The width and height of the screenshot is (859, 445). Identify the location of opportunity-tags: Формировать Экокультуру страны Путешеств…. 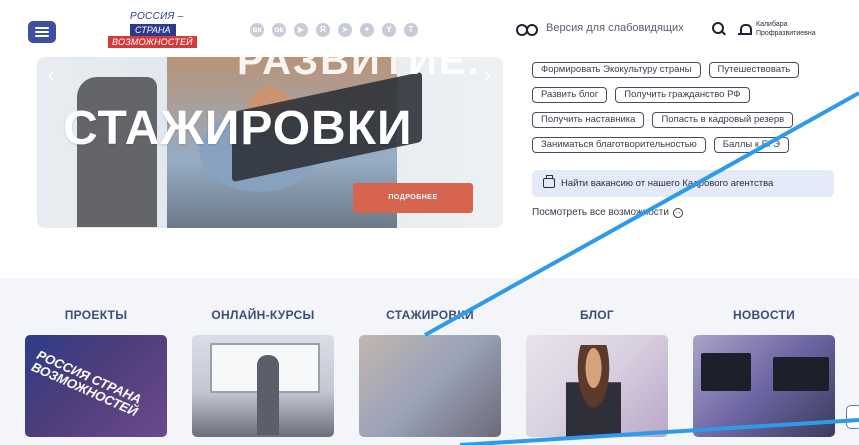
(687, 112).